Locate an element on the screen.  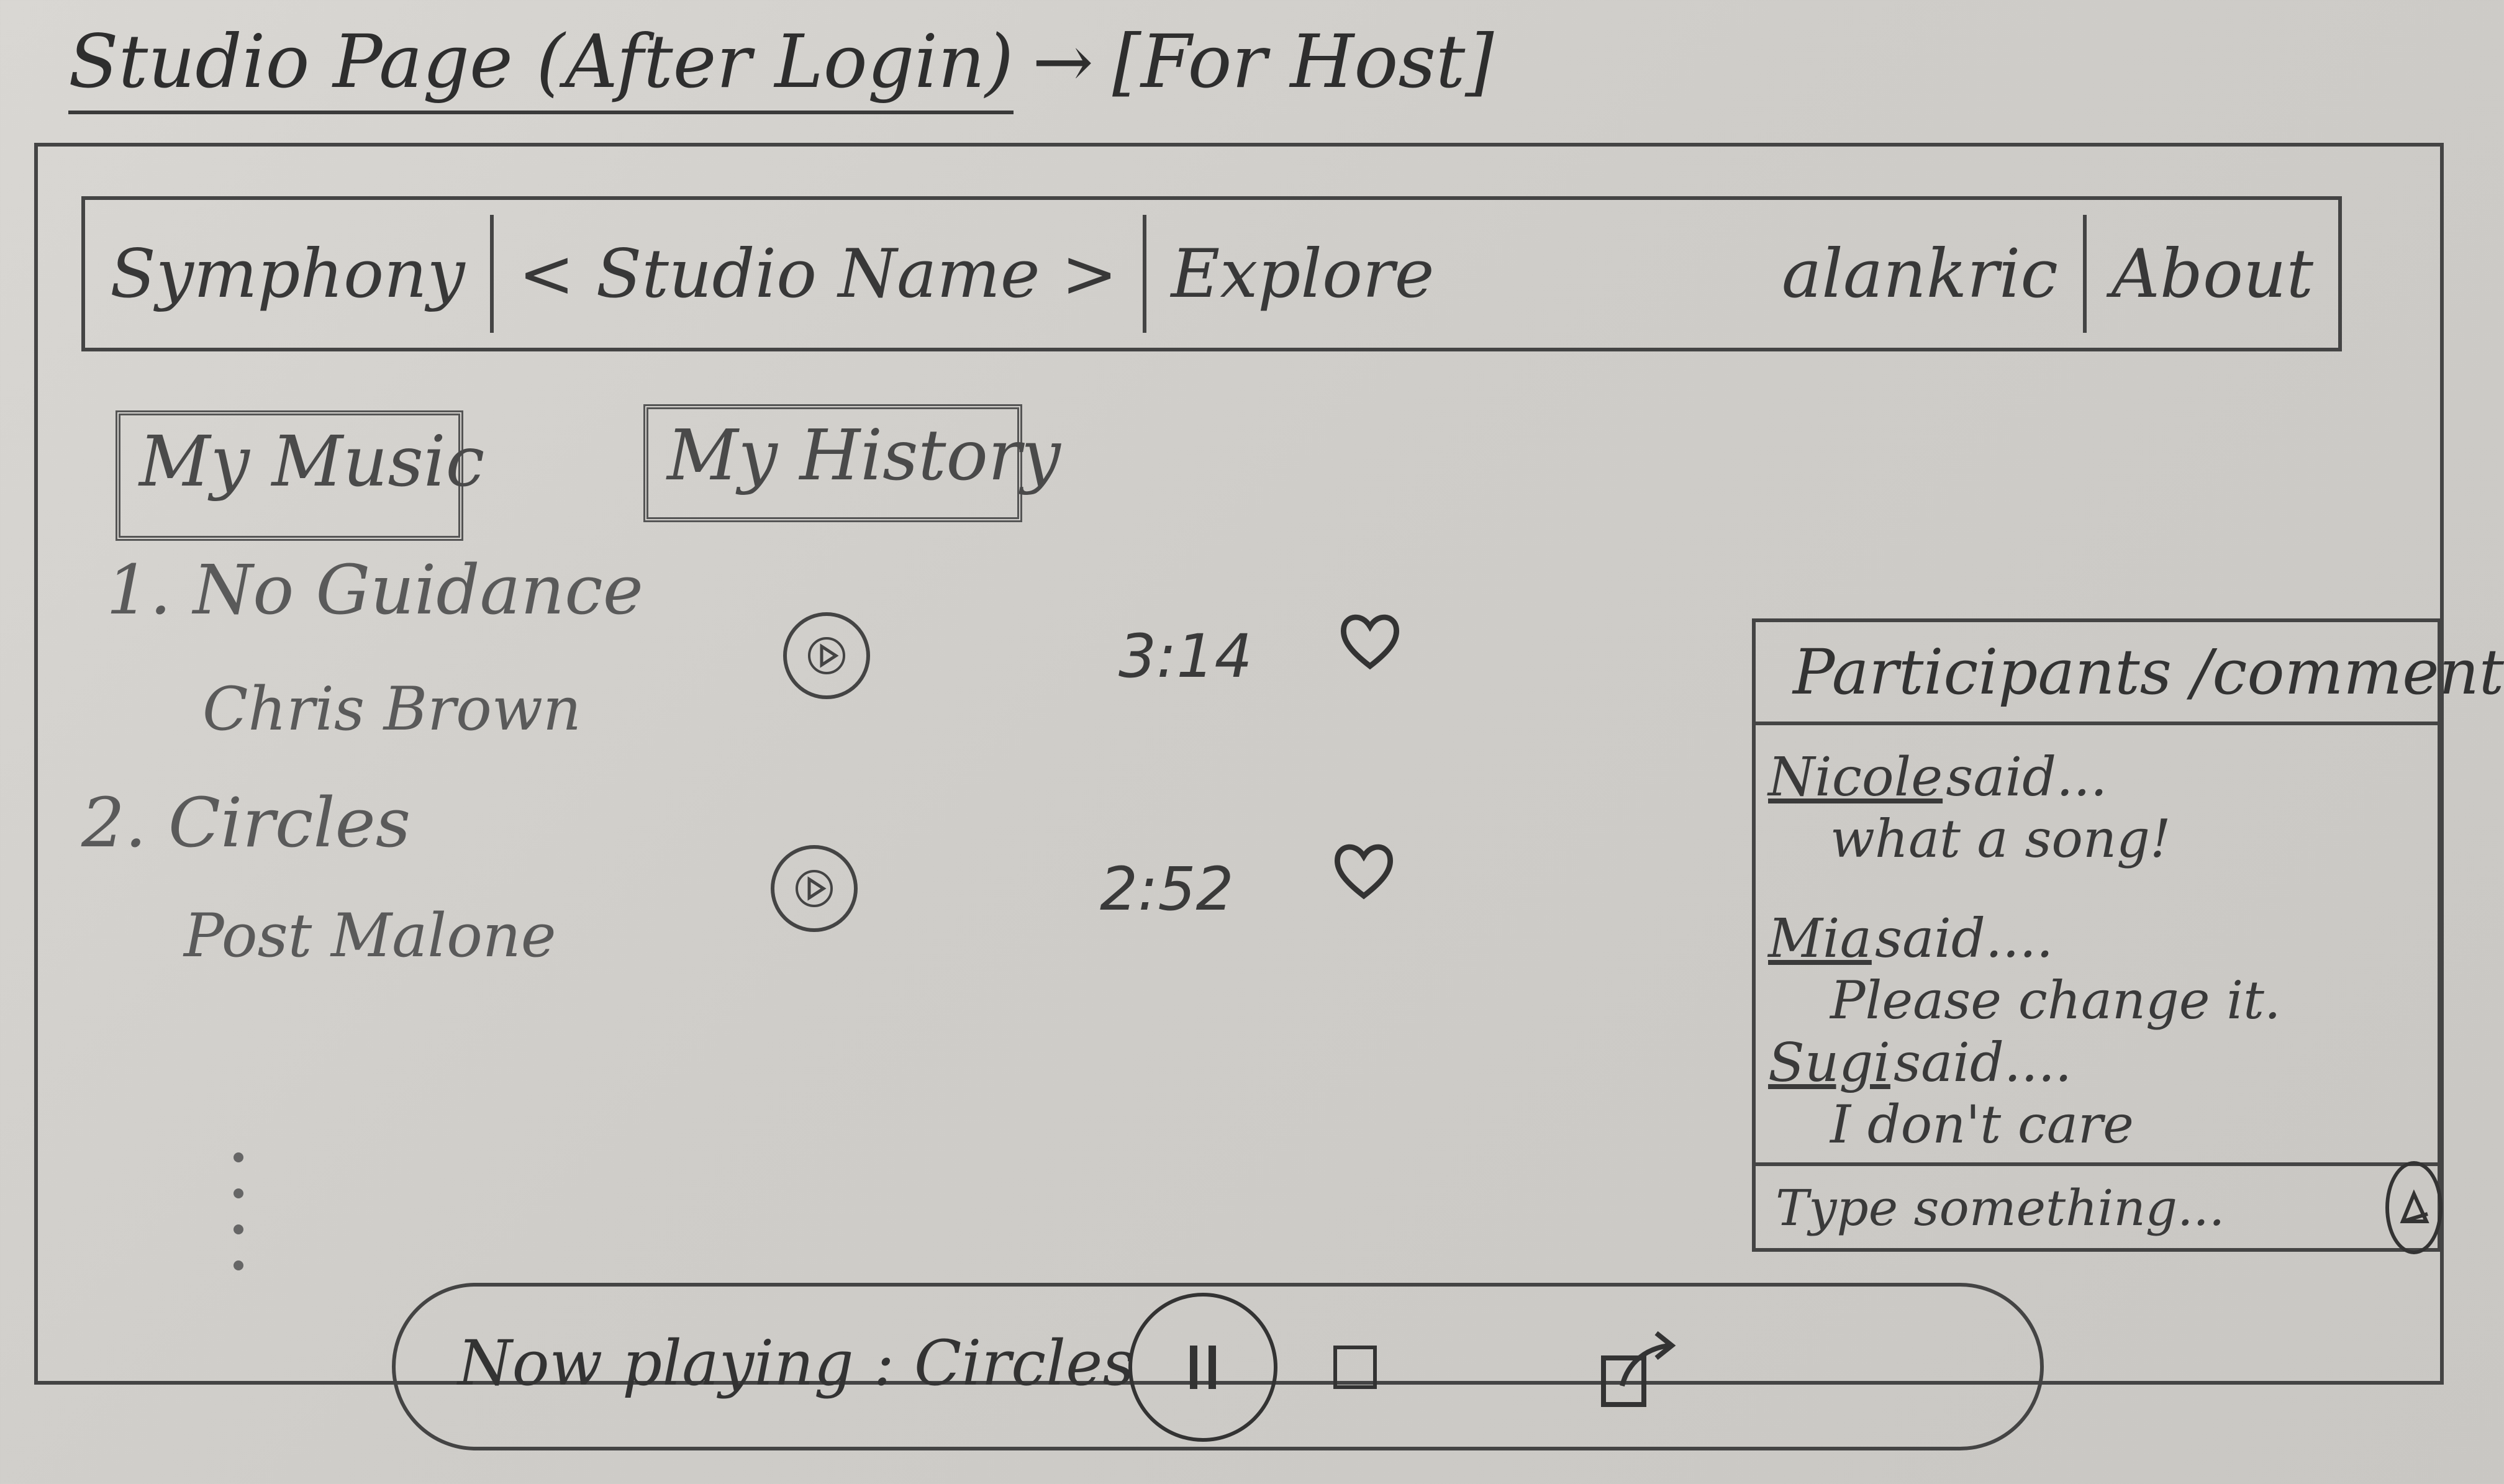
song-artist: Post Malone is located at coordinates (370, 935).